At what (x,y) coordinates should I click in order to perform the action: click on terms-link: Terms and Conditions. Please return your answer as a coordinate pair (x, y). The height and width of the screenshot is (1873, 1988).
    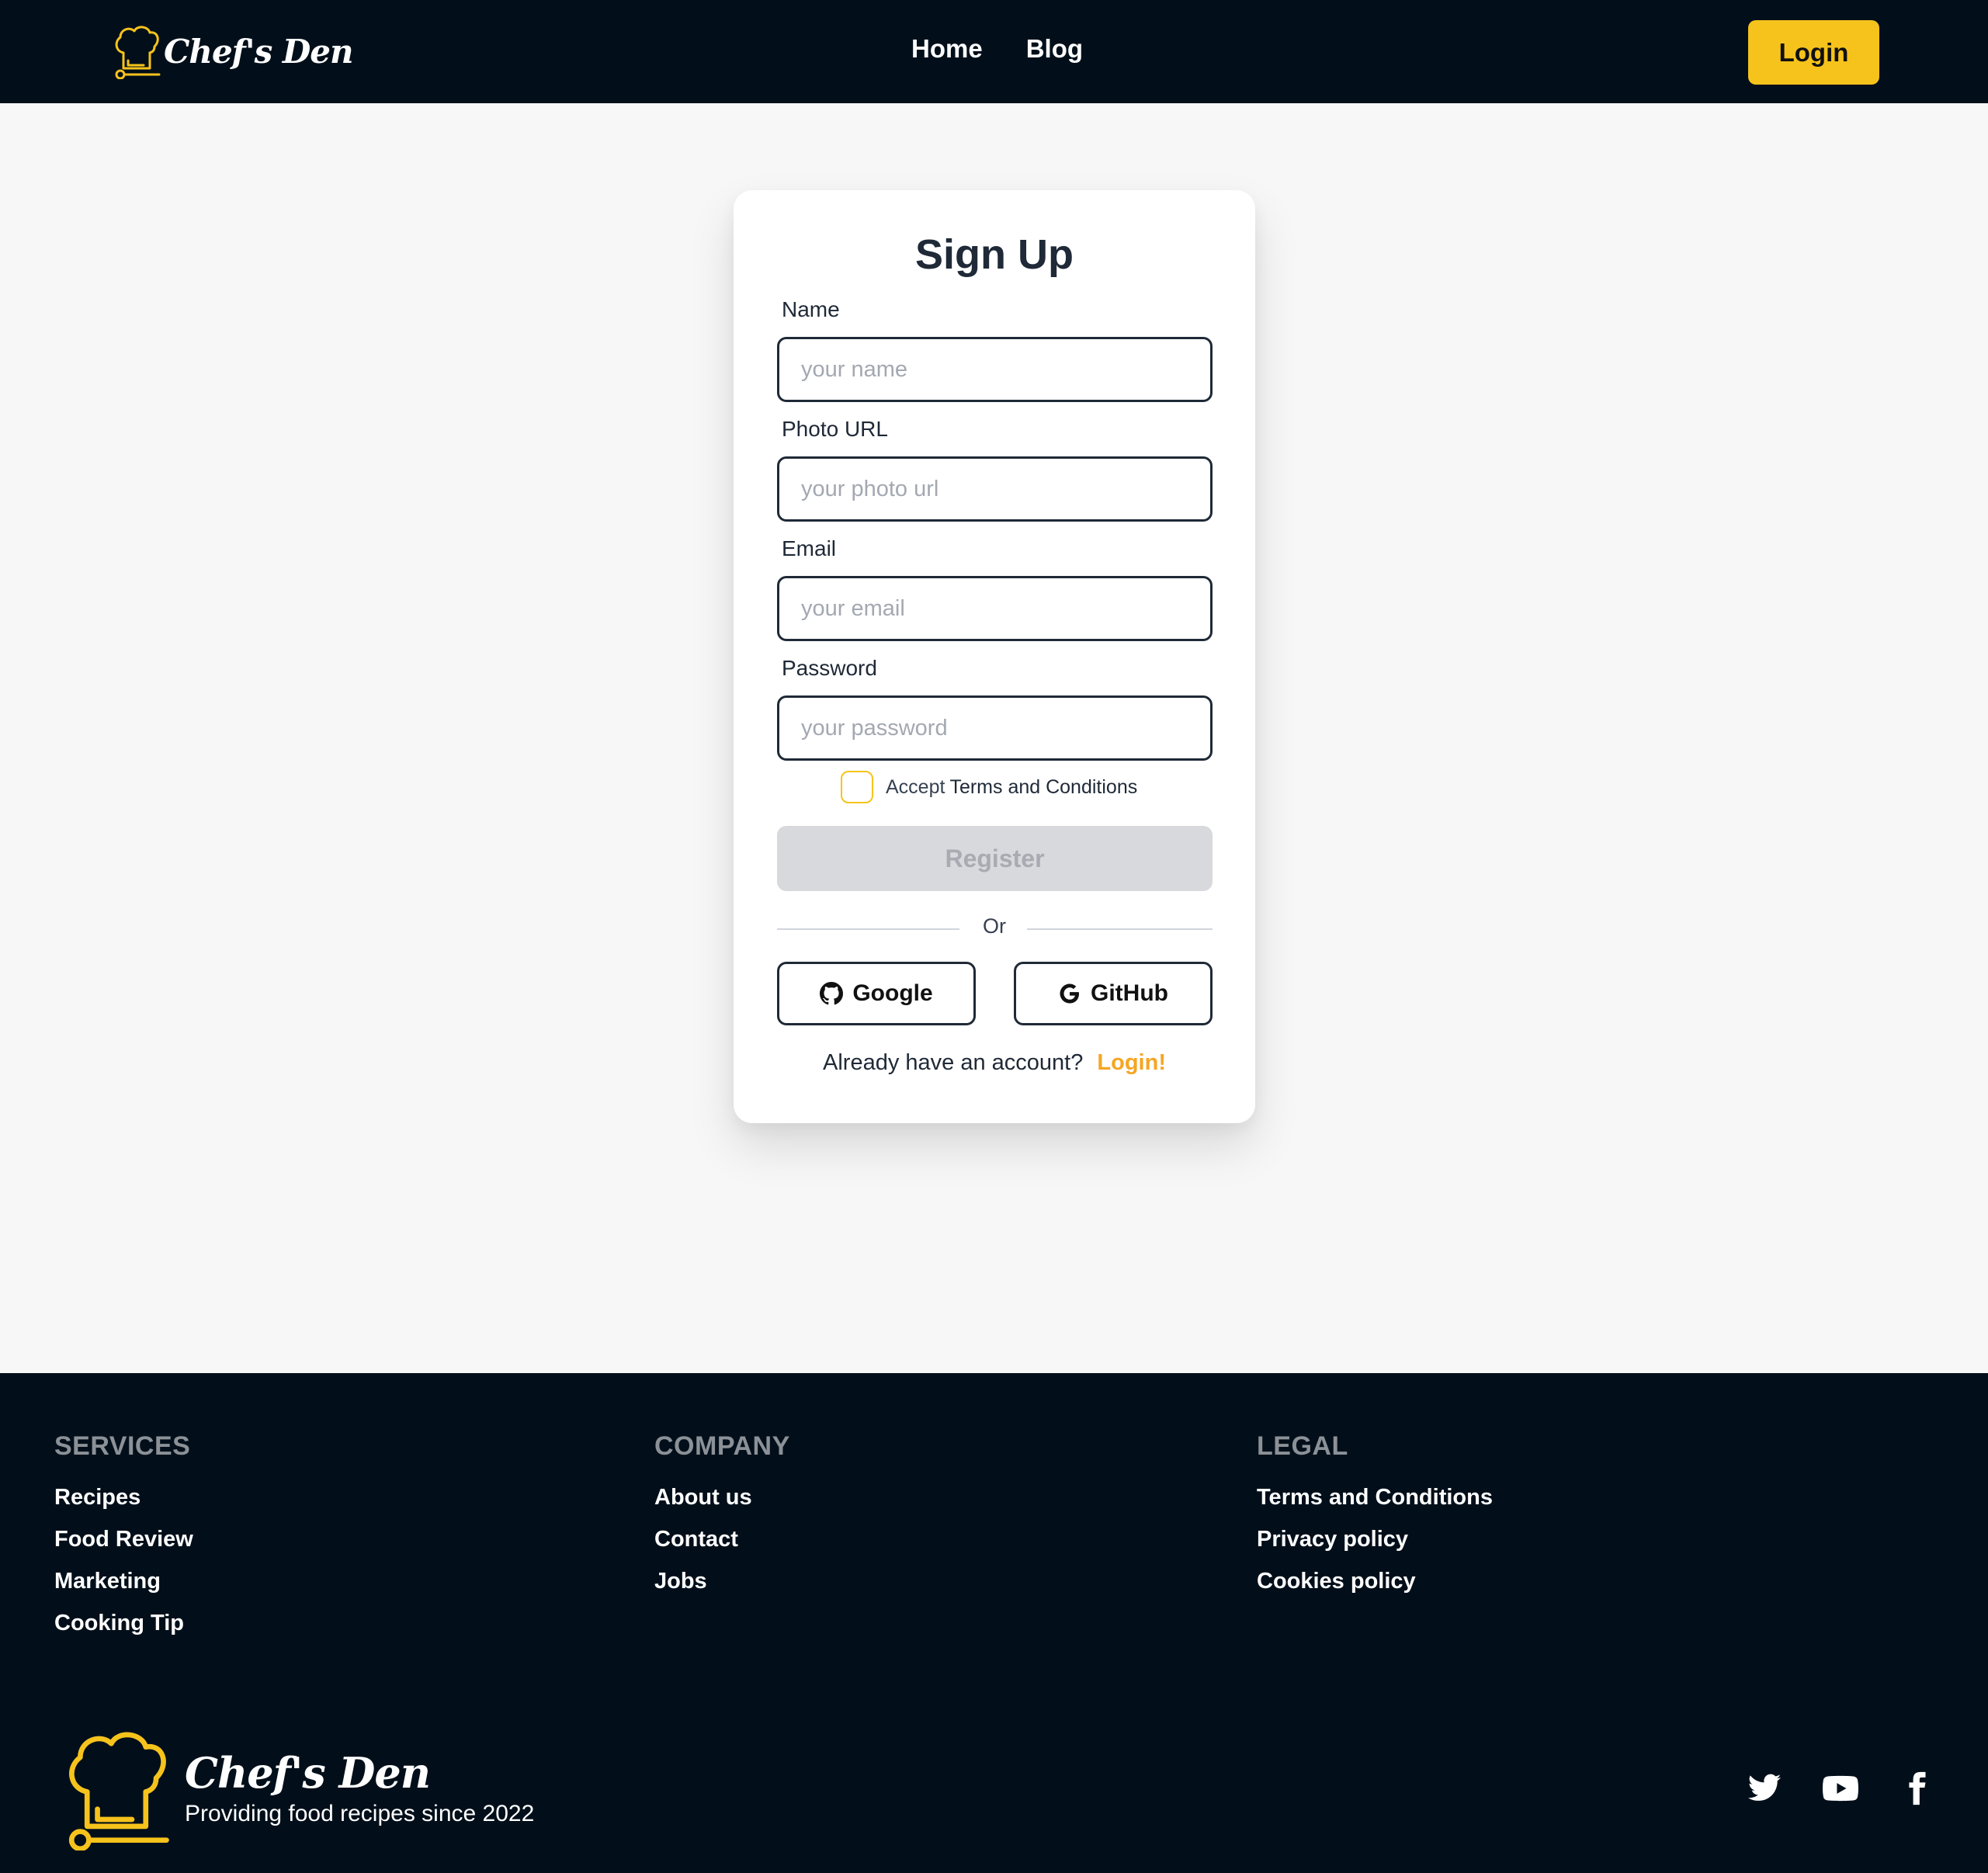
    Looking at the image, I should click on (1043, 787).